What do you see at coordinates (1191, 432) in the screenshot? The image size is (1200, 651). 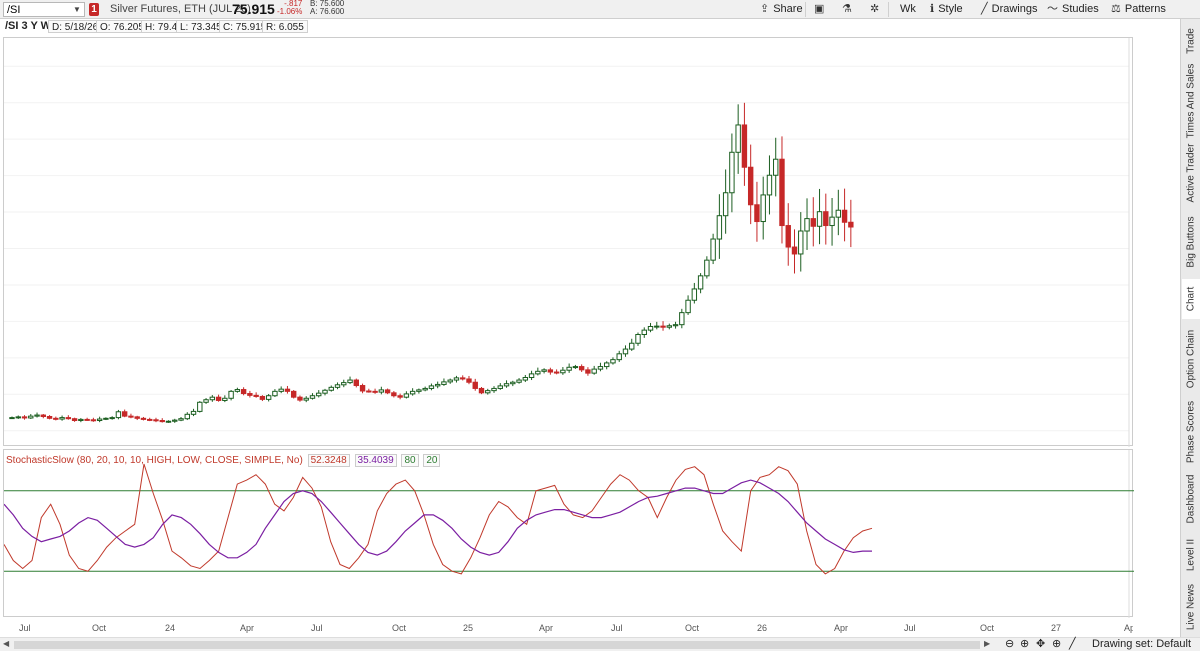 I see `sidebar-tab-phase-scores: Phase Scores` at bounding box center [1191, 432].